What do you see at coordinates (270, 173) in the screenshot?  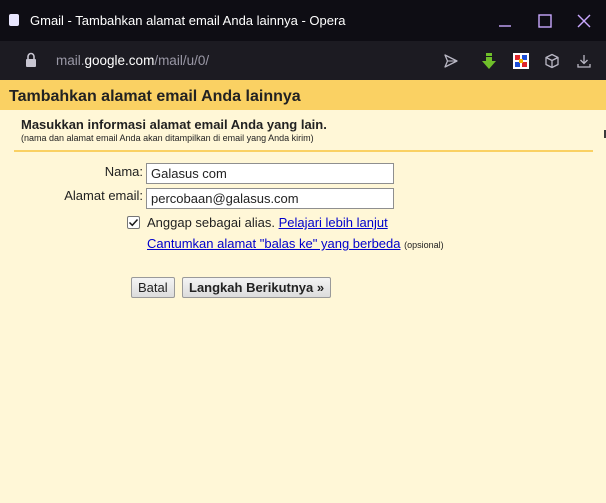 I see `name-input` at bounding box center [270, 173].